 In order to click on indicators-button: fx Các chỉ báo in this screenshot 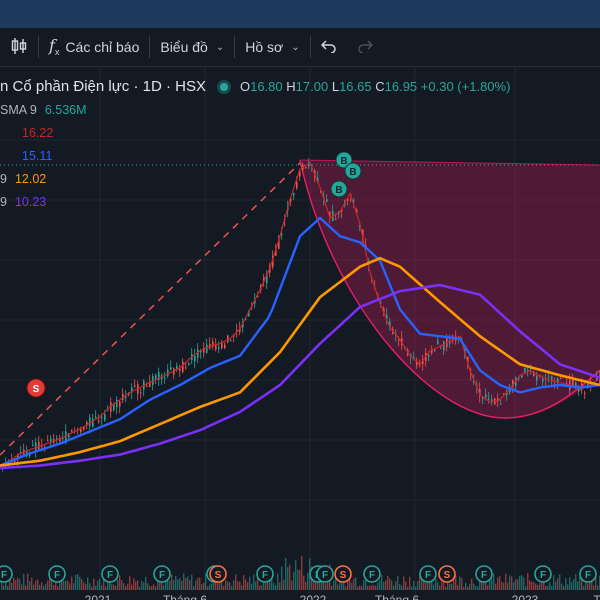, I will do `click(94, 47)`.